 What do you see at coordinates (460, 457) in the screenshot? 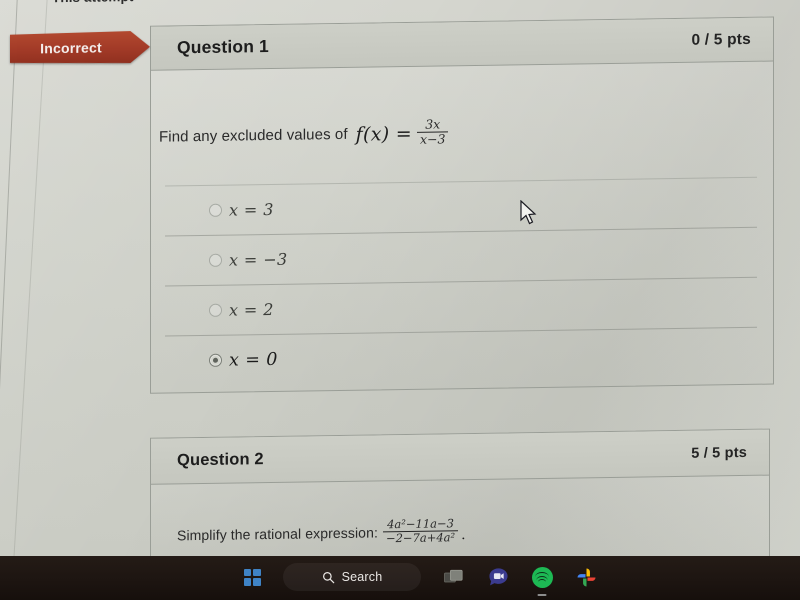
I see `question-2-header: Question 2 5 / 5 pts` at bounding box center [460, 457].